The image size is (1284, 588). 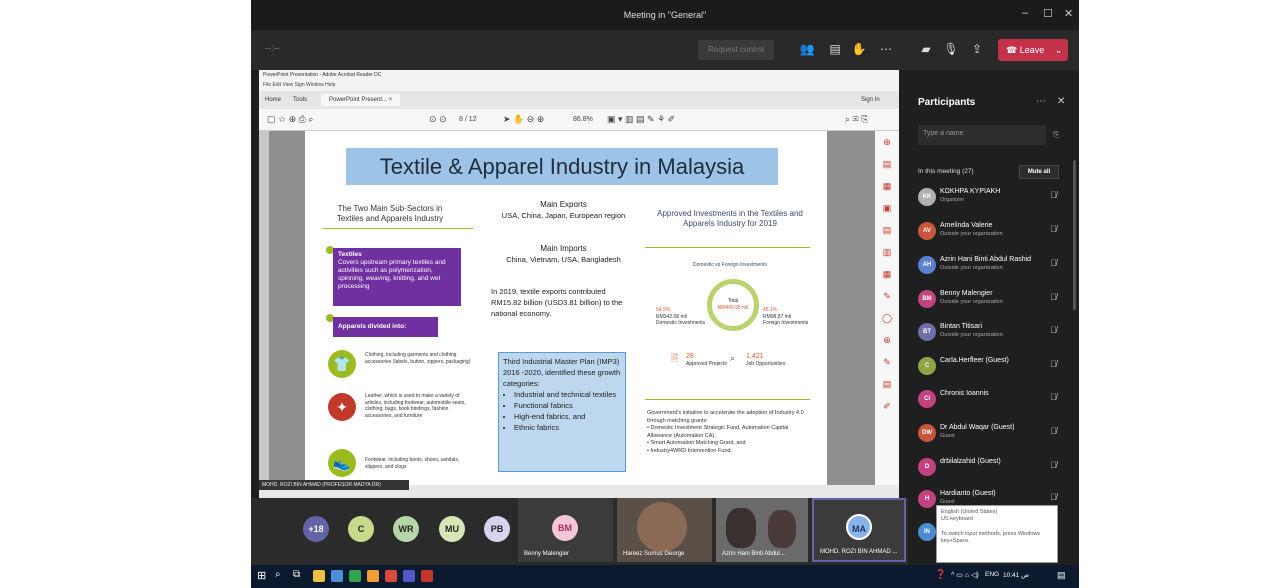 I want to click on video-tile: BM Benny Malengier, so click(x=565, y=530).